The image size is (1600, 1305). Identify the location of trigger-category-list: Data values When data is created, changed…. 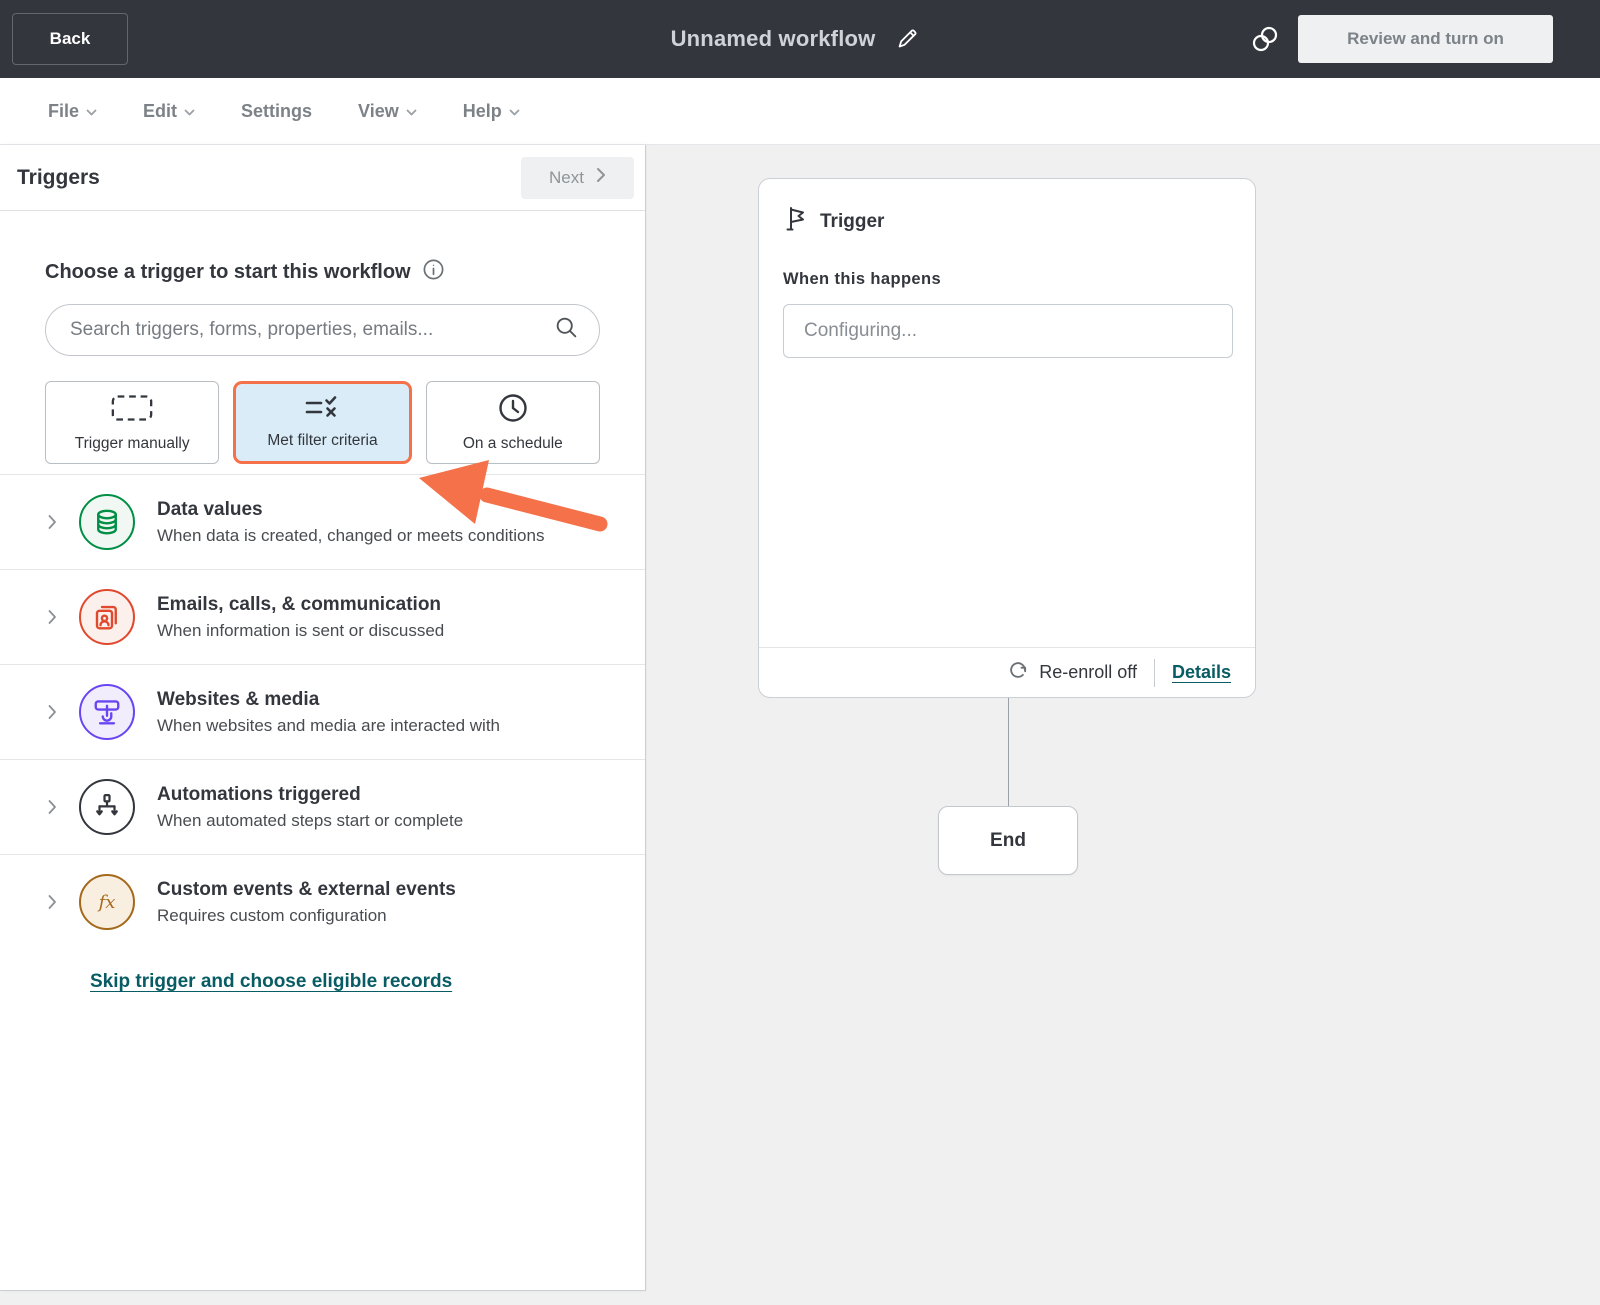
(322, 711).